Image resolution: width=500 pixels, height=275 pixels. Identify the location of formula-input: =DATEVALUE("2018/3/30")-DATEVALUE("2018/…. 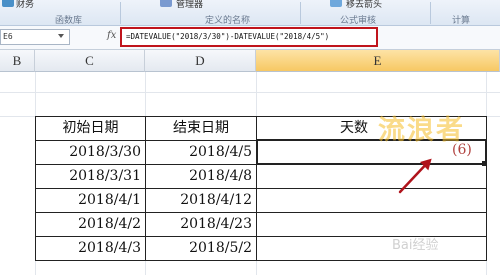
(249, 37).